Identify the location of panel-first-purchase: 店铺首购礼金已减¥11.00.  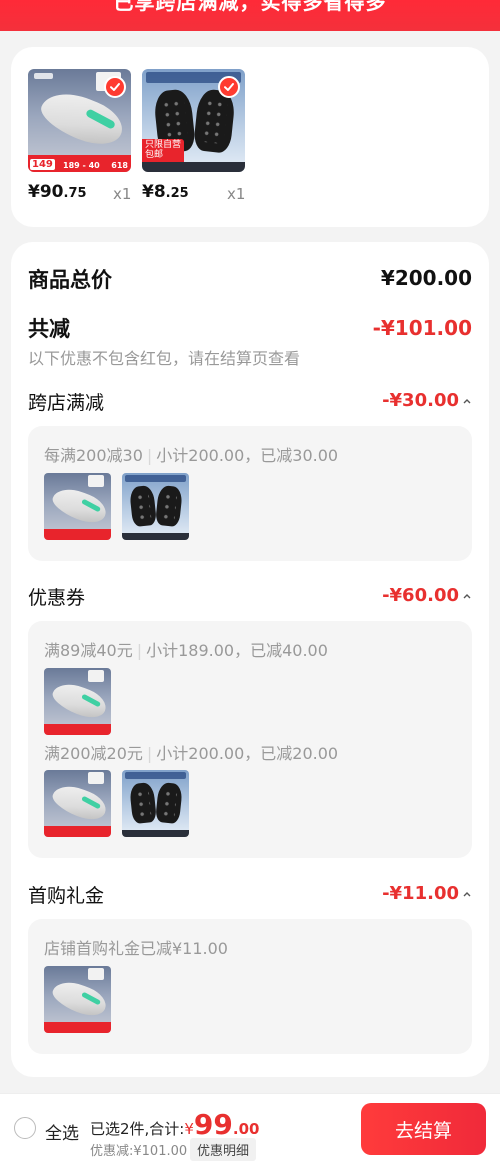
(250, 986).